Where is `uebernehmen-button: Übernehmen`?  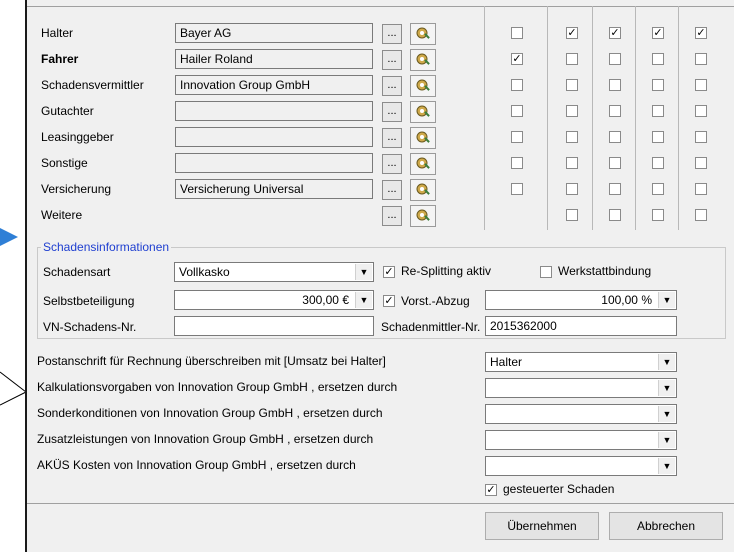
uebernehmen-button: Übernehmen is located at coordinates (542, 526).